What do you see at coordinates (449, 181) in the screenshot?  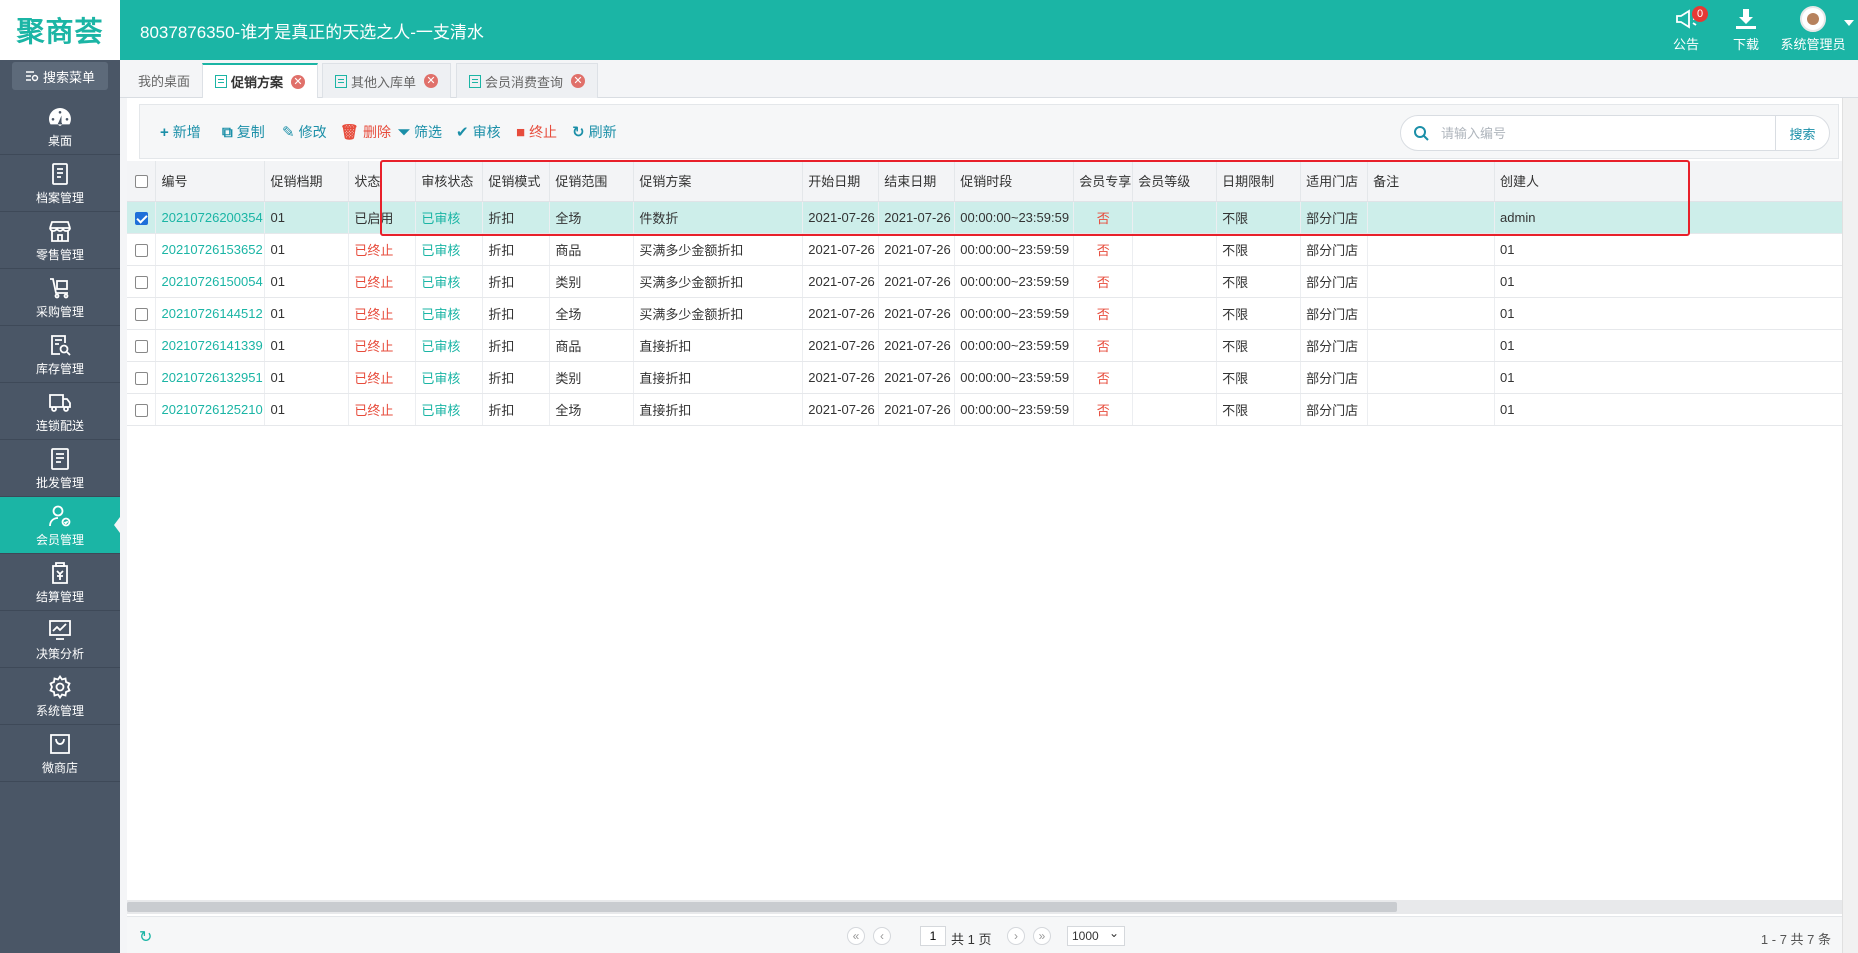 I see `column-header: 审核状态` at bounding box center [449, 181].